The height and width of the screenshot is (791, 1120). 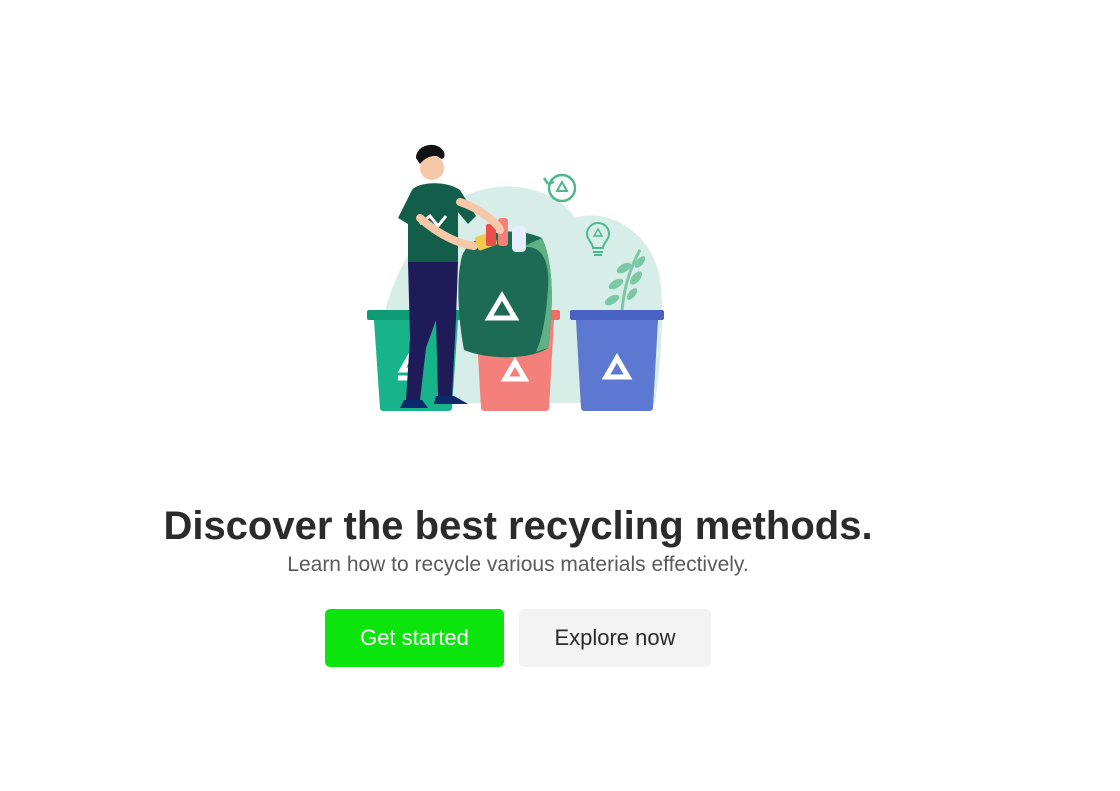 I want to click on blue-bin, so click(x=617, y=360).